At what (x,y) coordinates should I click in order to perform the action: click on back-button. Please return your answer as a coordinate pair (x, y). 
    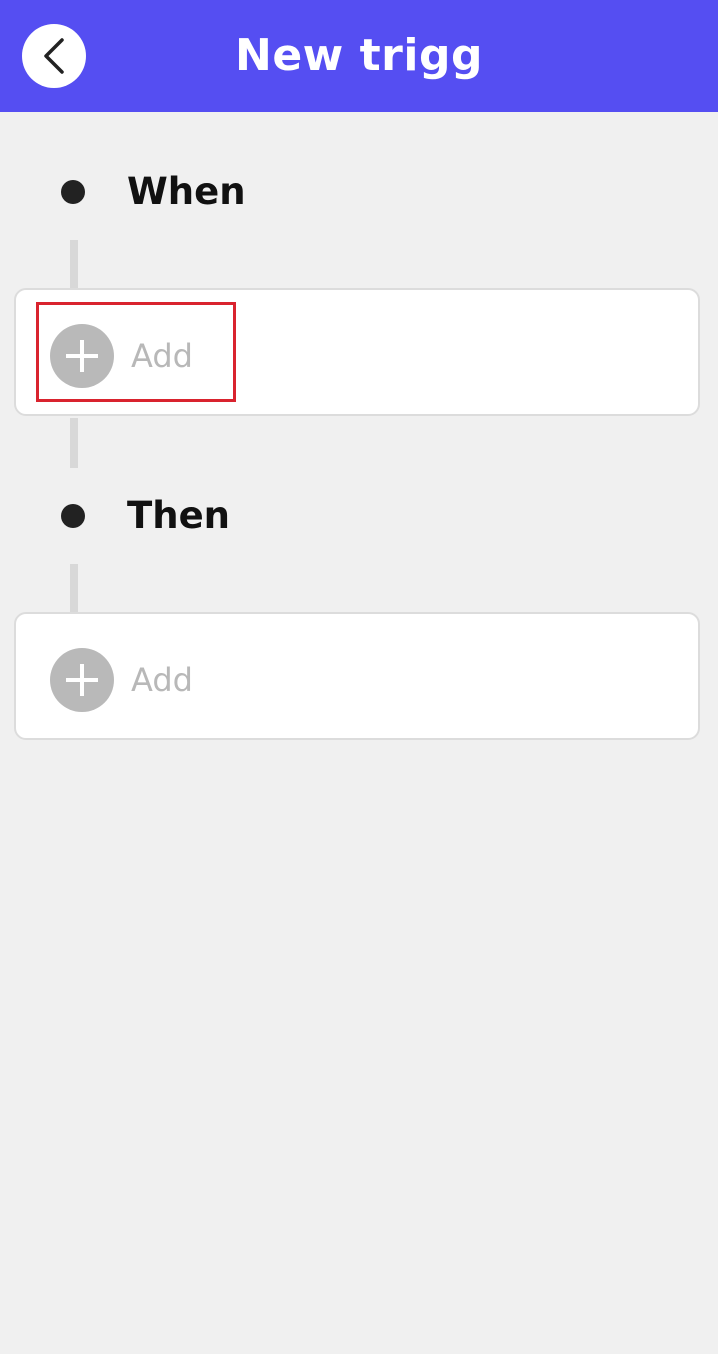
    Looking at the image, I should click on (54, 56).